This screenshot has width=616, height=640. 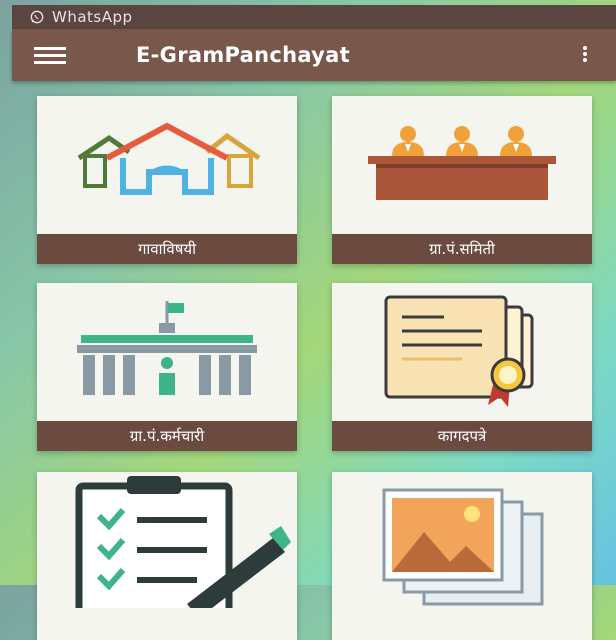 I want to click on tile-checklist, so click(x=167, y=556).